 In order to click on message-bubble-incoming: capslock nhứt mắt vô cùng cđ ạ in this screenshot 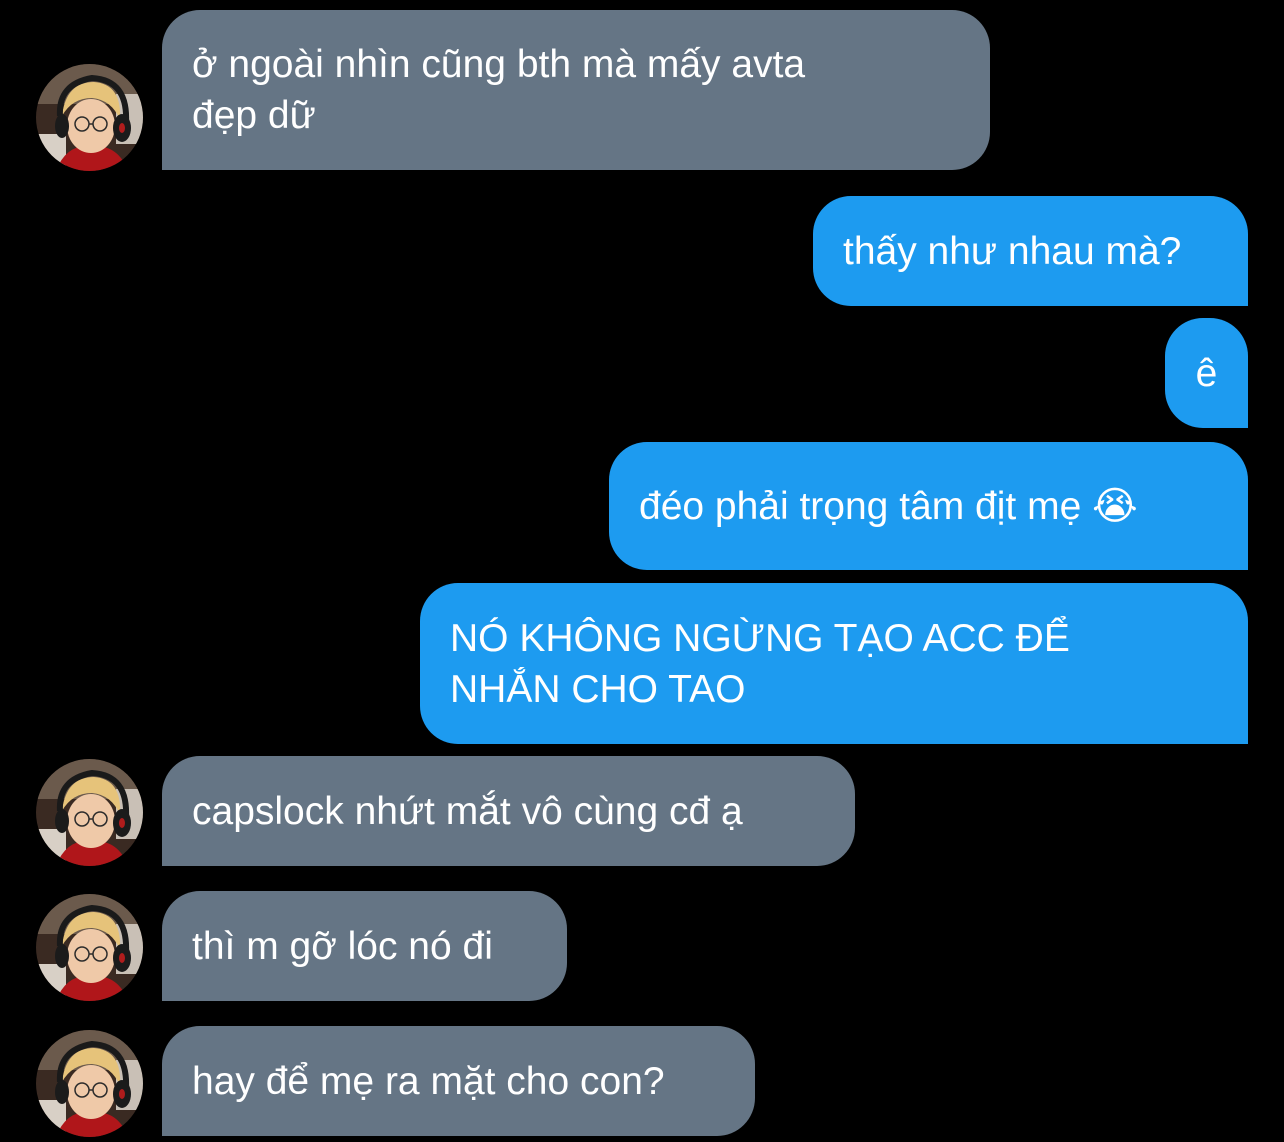, I will do `click(508, 811)`.